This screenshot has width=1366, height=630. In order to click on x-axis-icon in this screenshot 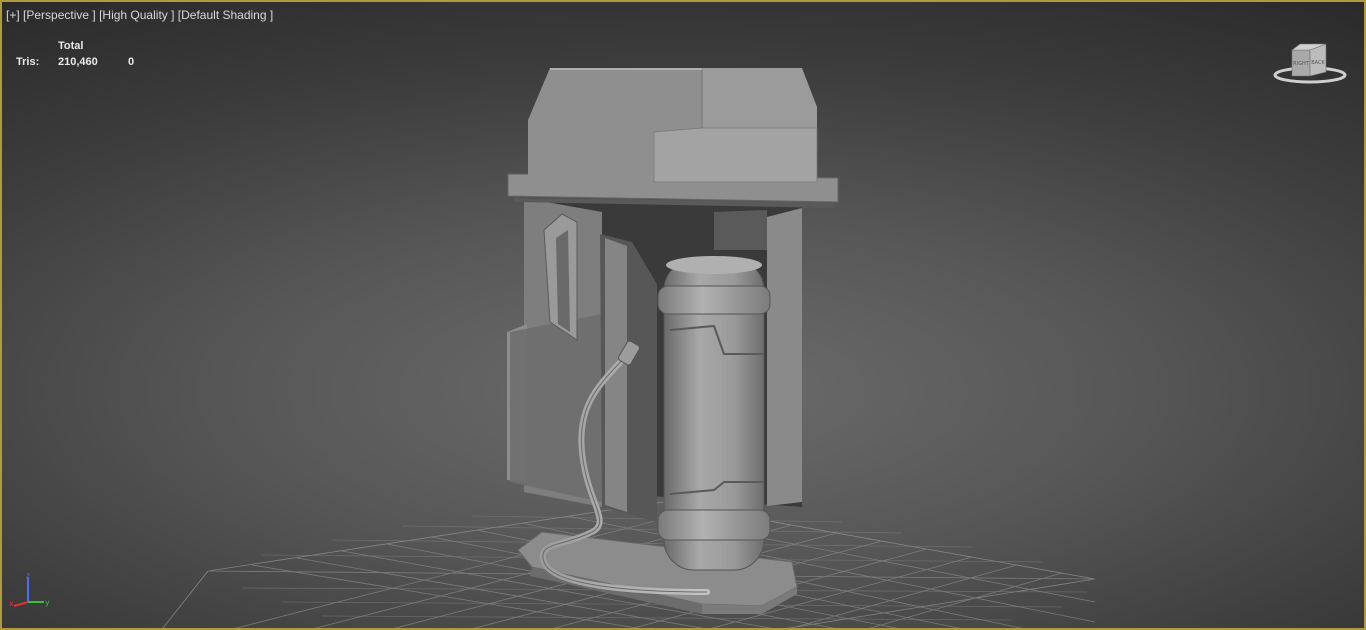, I will do `click(21, 604)`.